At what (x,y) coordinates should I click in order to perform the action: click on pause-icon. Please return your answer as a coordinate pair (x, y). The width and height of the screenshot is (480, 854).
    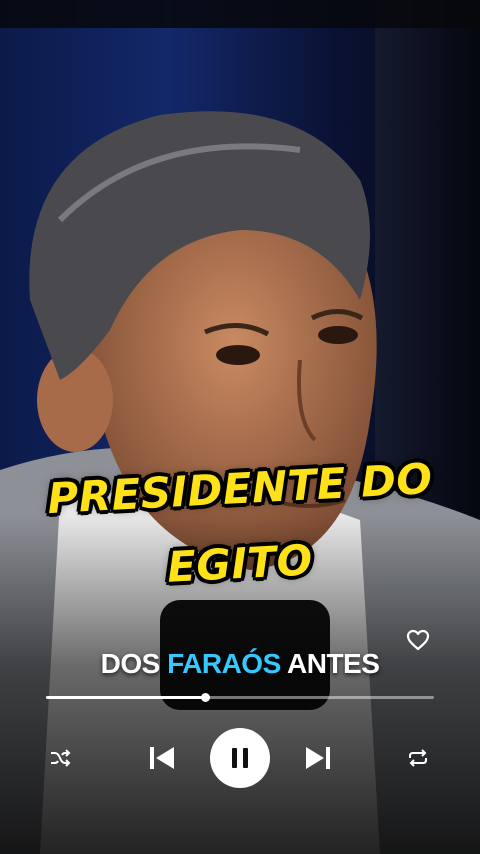
    Looking at the image, I should click on (240, 758).